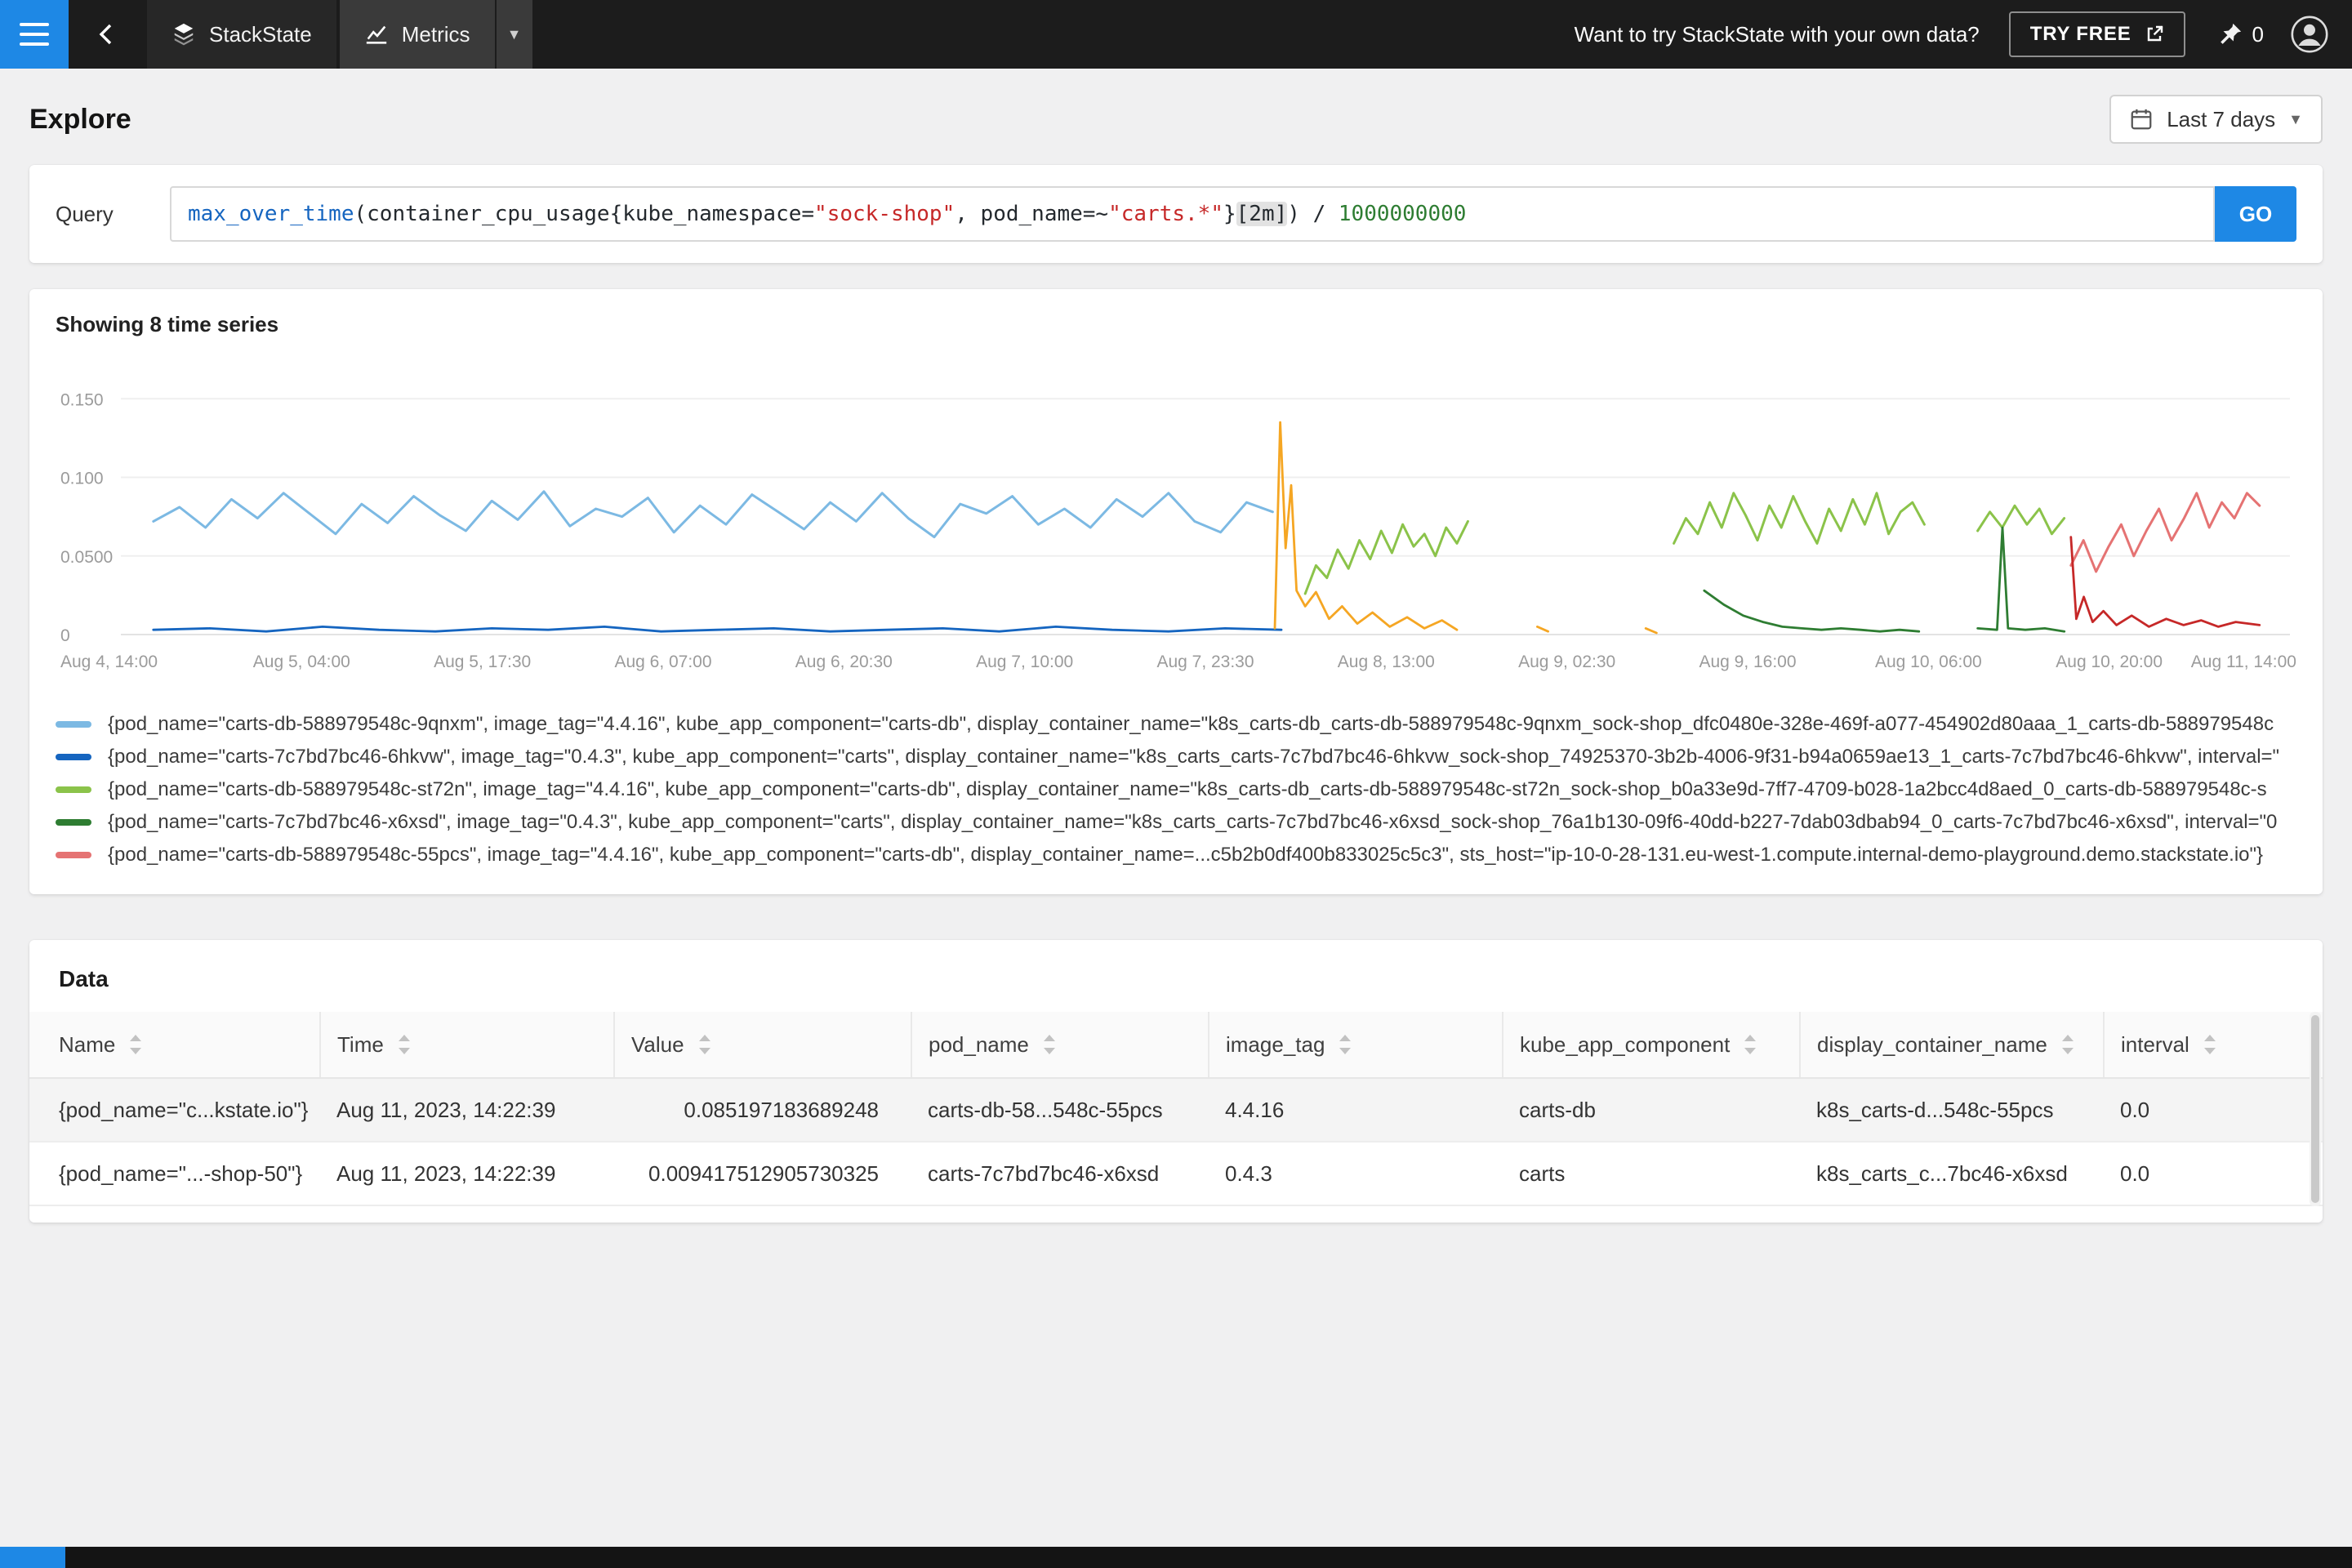 Image resolution: width=2352 pixels, height=1568 pixels. I want to click on table-scrollbar, so click(2315, 1109).